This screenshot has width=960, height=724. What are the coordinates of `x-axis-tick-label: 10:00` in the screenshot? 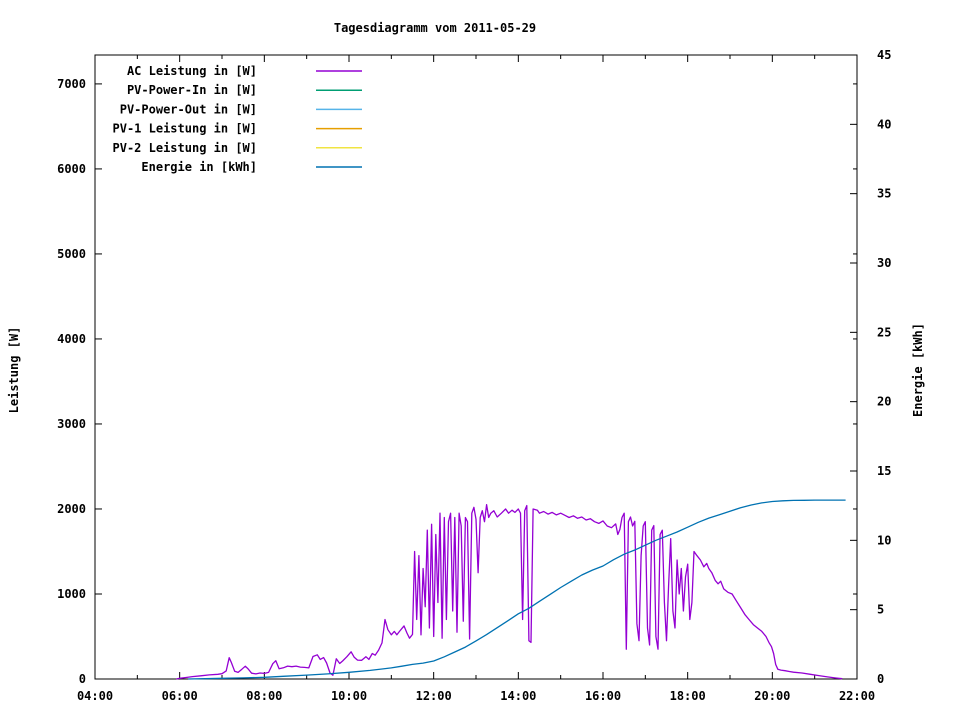 It's located at (349, 696).